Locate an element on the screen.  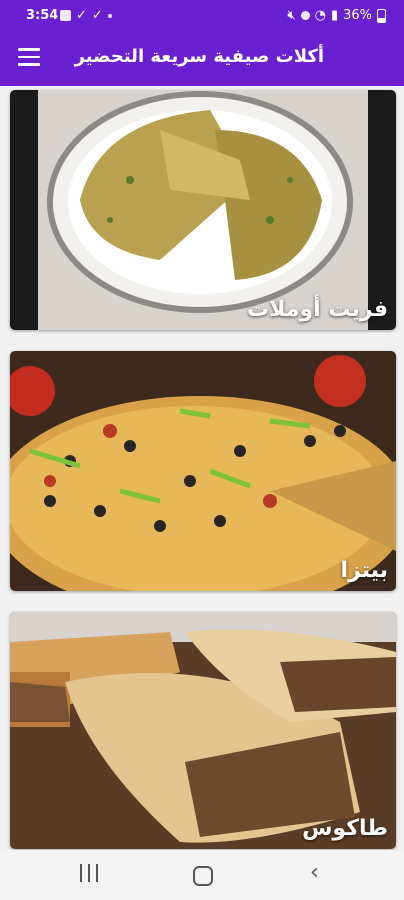
home-icon is located at coordinates (203, 876).